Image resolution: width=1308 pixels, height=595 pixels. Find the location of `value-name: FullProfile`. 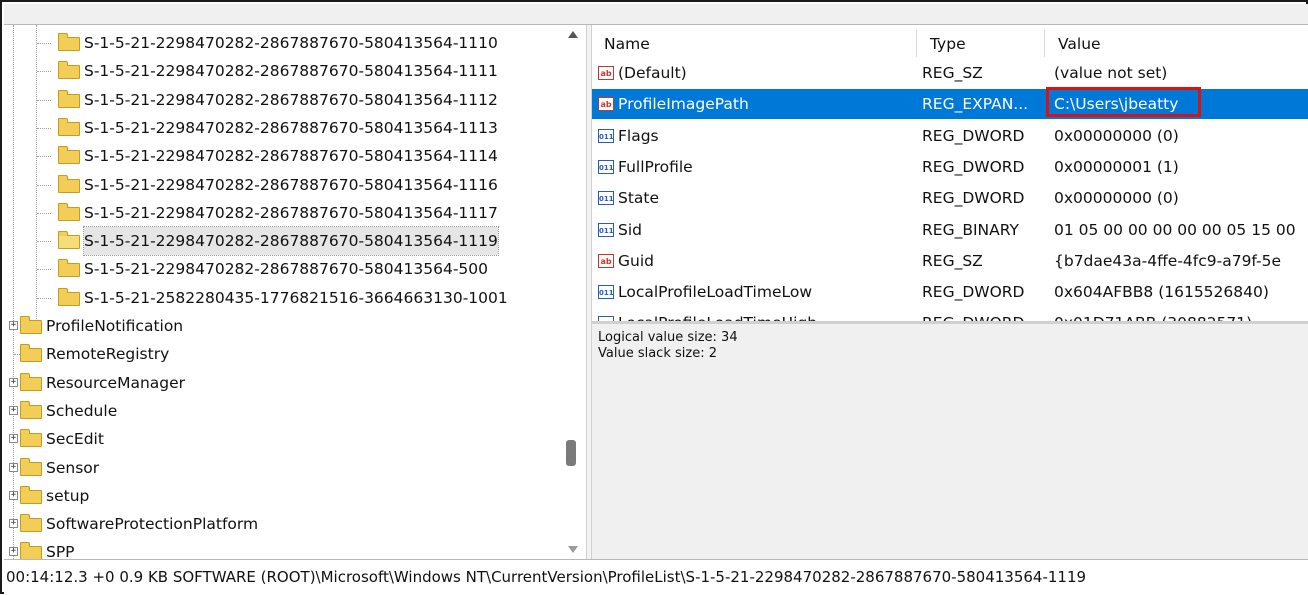

value-name: FullProfile is located at coordinates (655, 166).